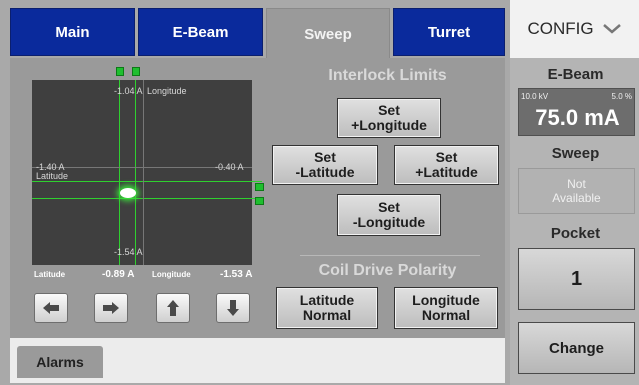 This screenshot has width=639, height=385. I want to click on latitude-label: Latitude, so click(50, 274).